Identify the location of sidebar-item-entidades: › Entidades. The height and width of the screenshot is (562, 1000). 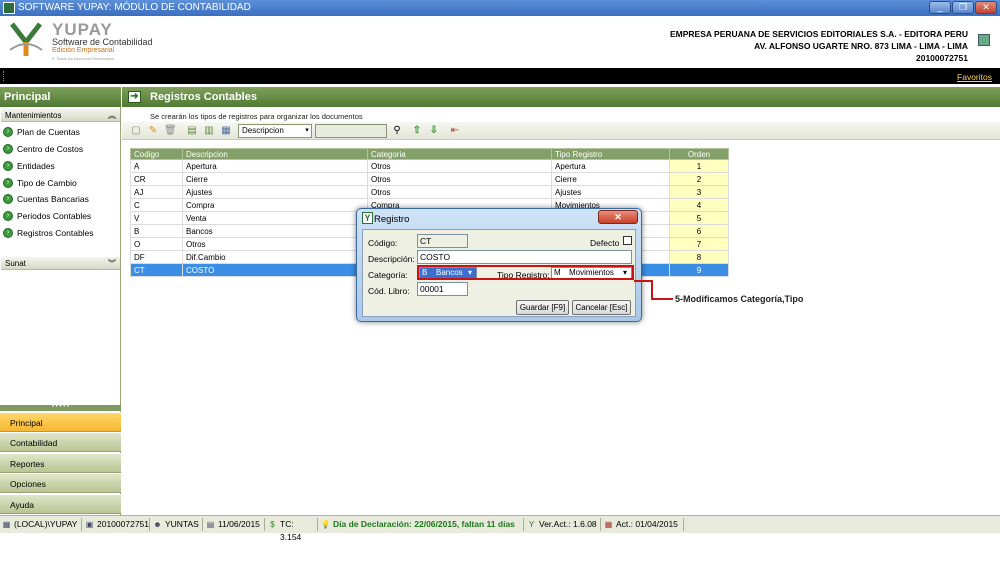
(29, 166).